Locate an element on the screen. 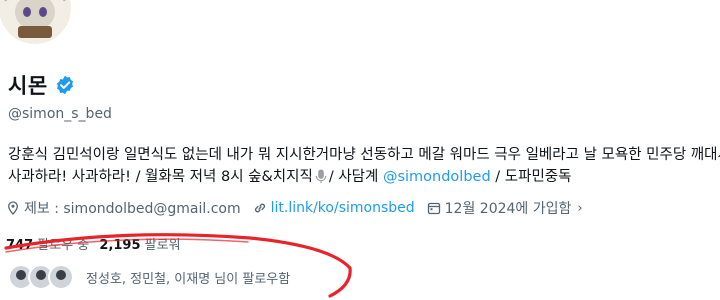 The image size is (720, 300). followed-by-text: 정성호, 정민철, 이재명 님이 팔로우함 is located at coordinates (188, 279).